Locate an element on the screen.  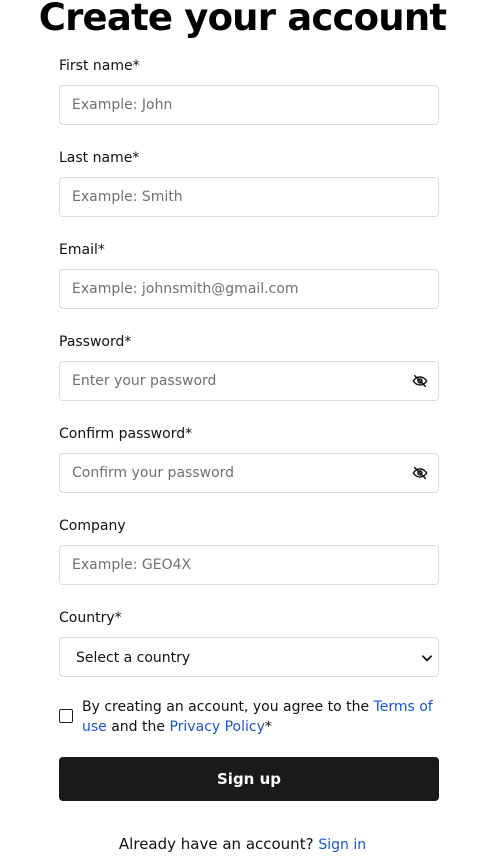
first-name-input is located at coordinates (249, 105).